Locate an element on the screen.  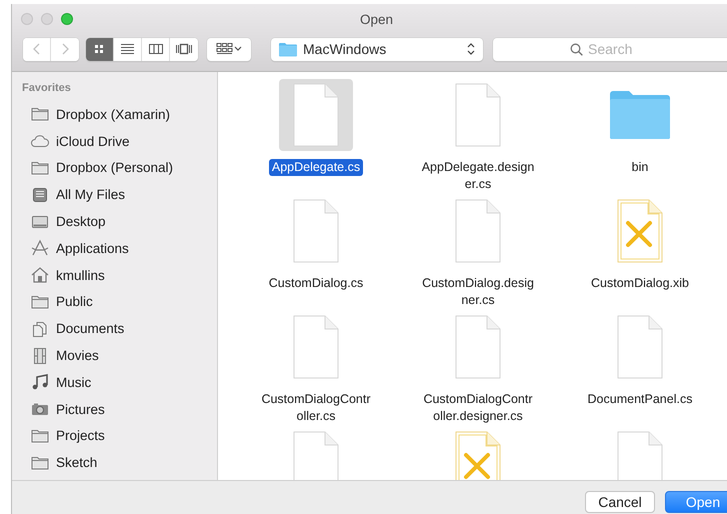
sidebar-item: Applications is located at coordinates (114, 248).